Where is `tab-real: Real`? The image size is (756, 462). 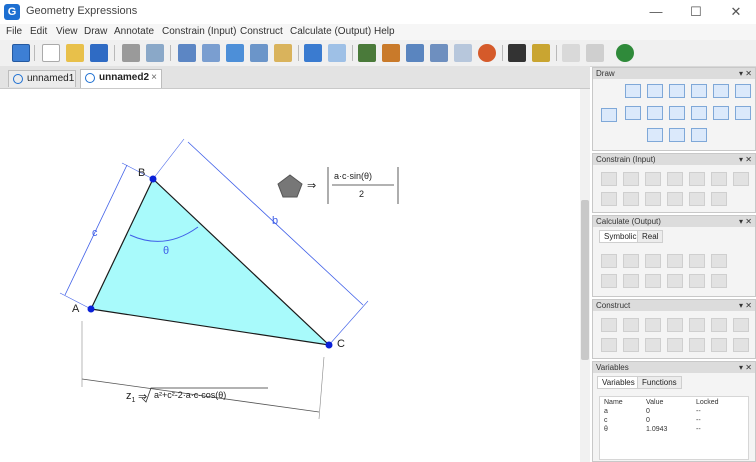
tab-real: Real is located at coordinates (650, 236).